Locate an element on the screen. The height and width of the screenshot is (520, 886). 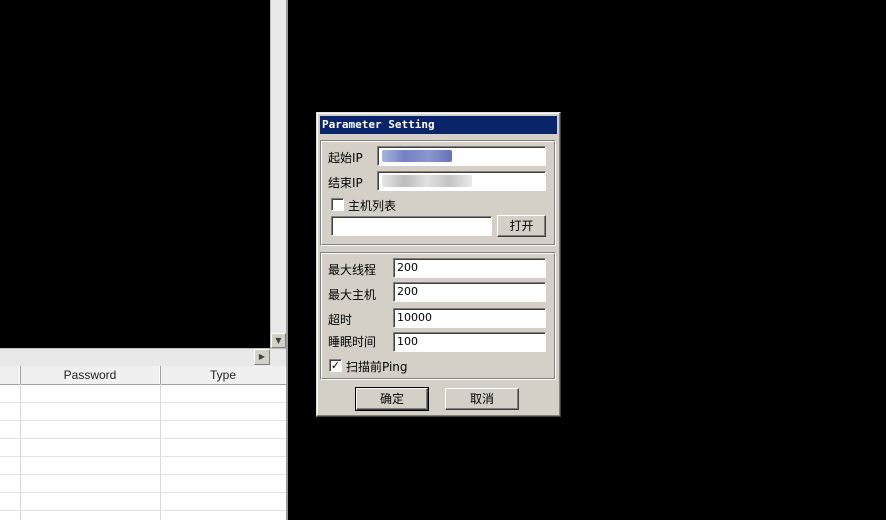
end-ip-label: 结束IP is located at coordinates (345, 183).